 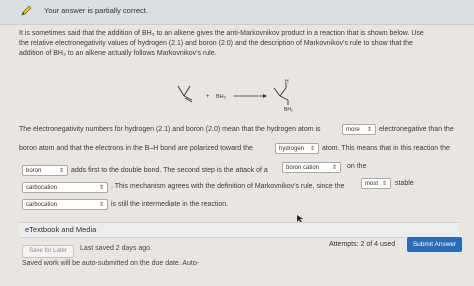 What do you see at coordinates (26, 10) in the screenshot?
I see `pencil-icon` at bounding box center [26, 10].